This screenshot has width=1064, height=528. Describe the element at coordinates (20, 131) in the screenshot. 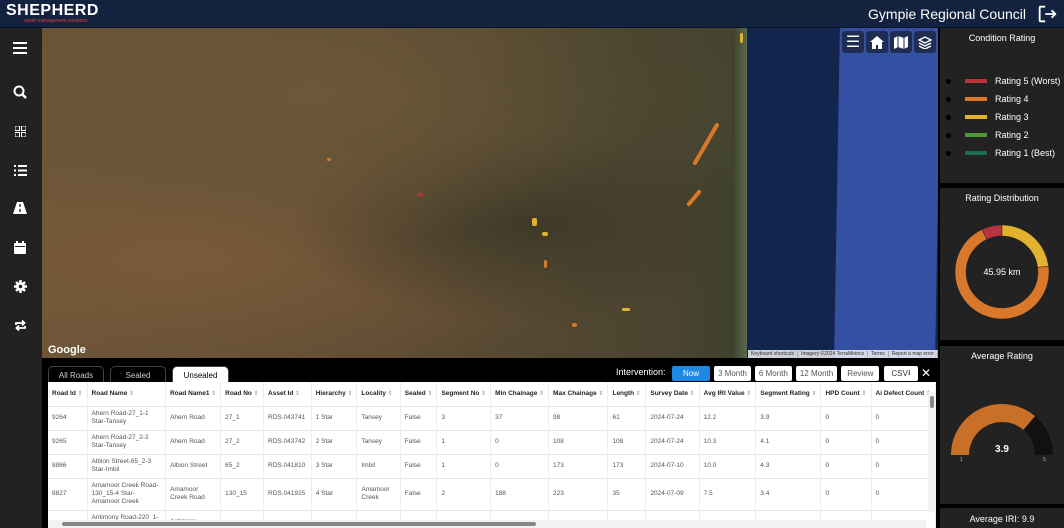

I see `dashboard-icon` at that location.